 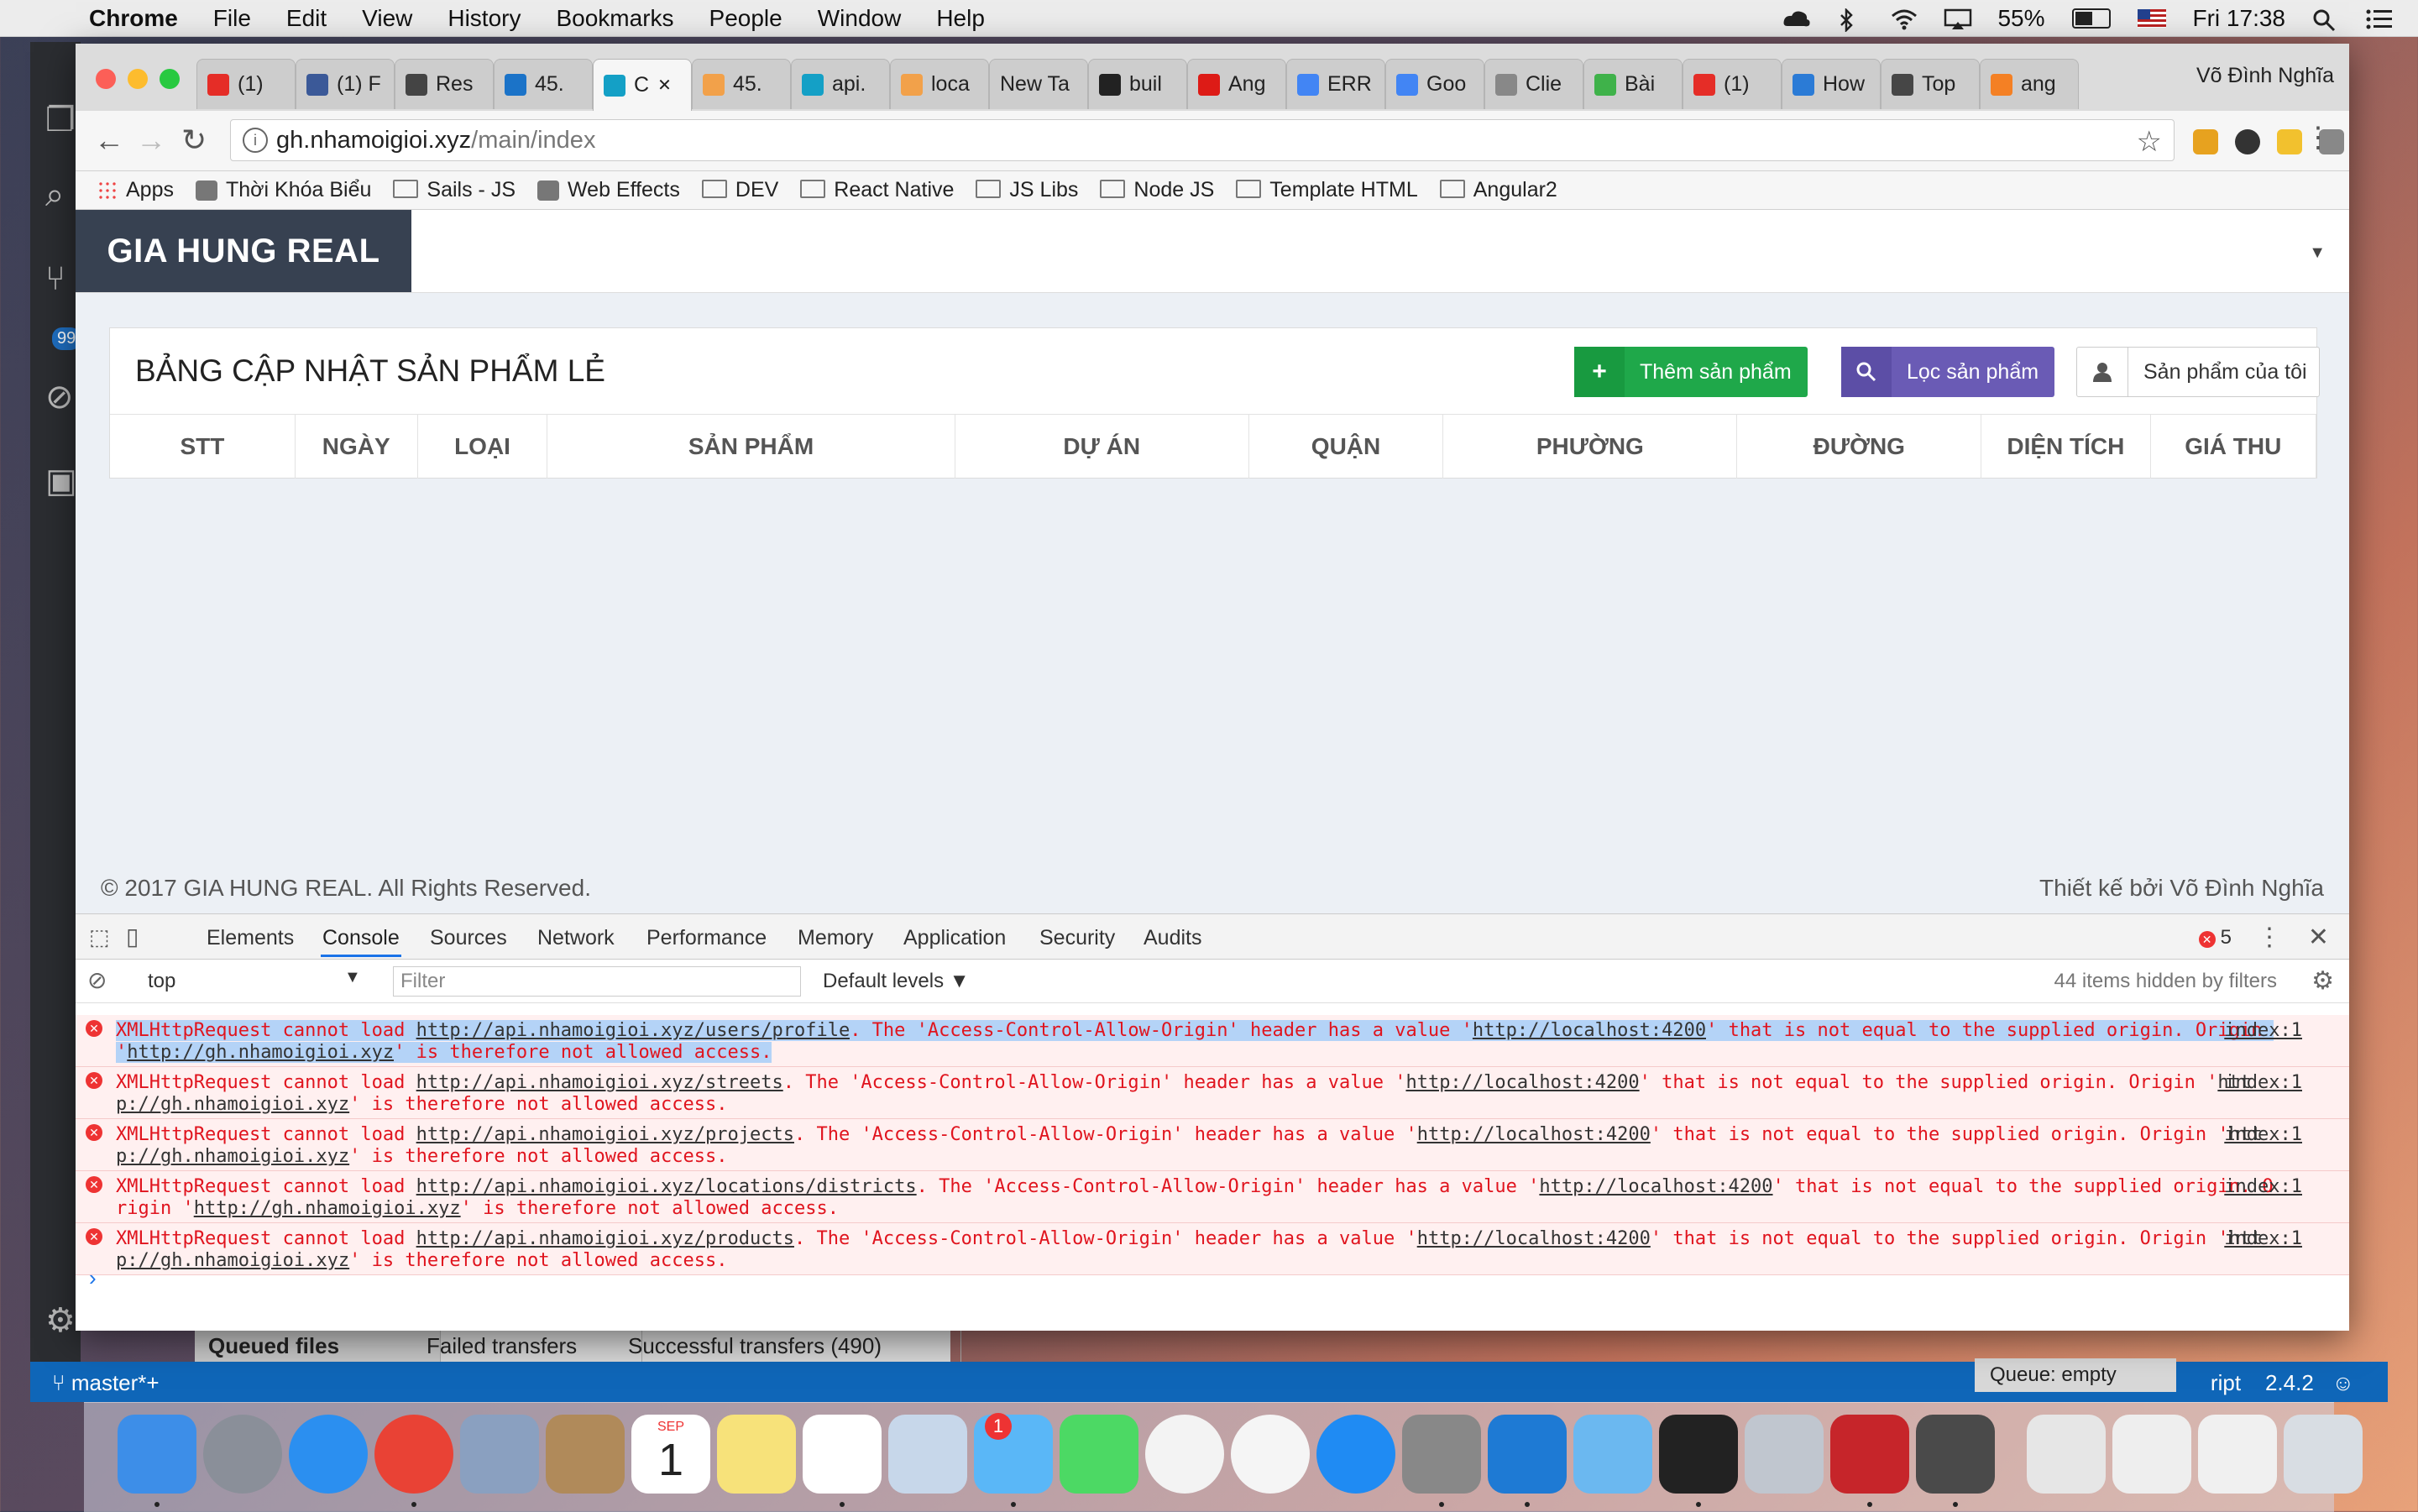 What do you see at coordinates (1831, 84) in the screenshot?
I see `browser-tab: How` at bounding box center [1831, 84].